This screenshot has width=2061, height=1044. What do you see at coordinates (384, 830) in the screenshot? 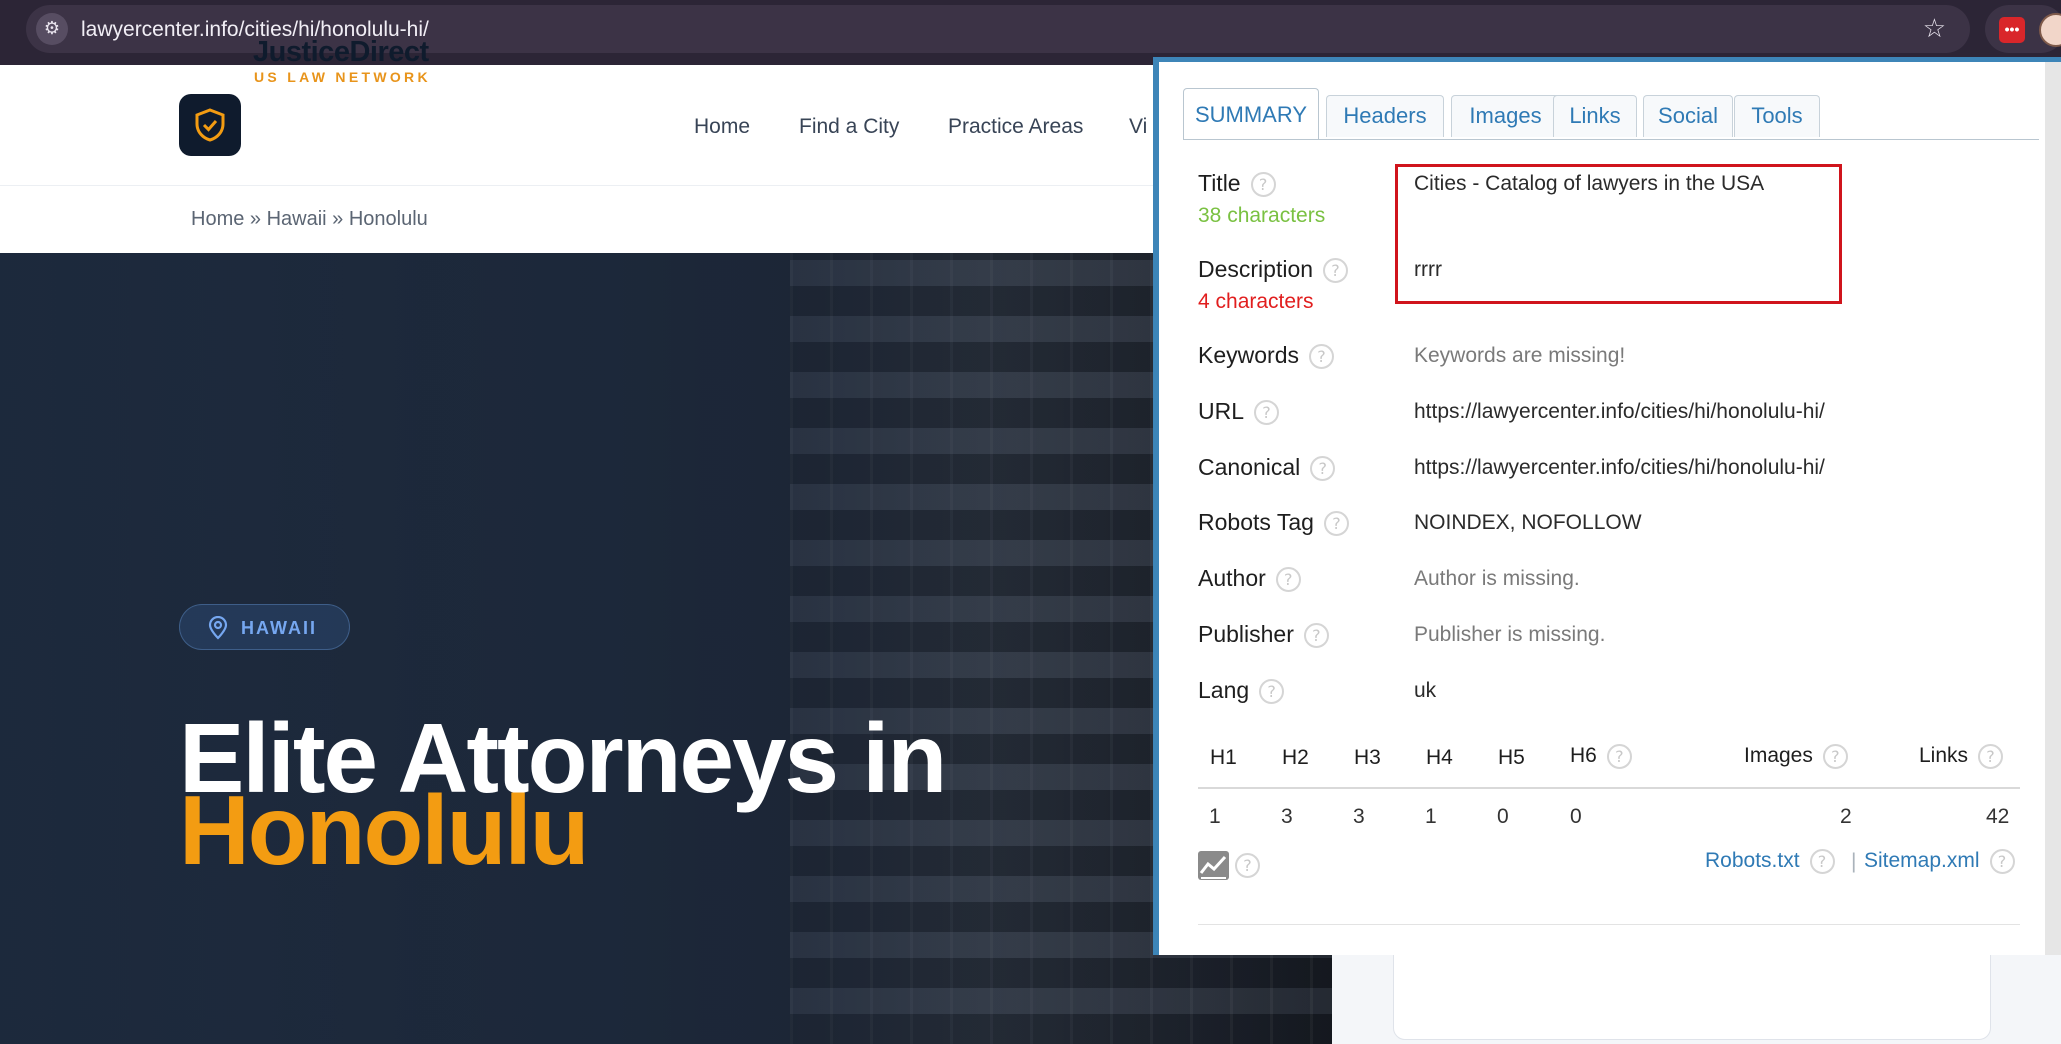
I see `hero-title-city: Honolulu` at bounding box center [384, 830].